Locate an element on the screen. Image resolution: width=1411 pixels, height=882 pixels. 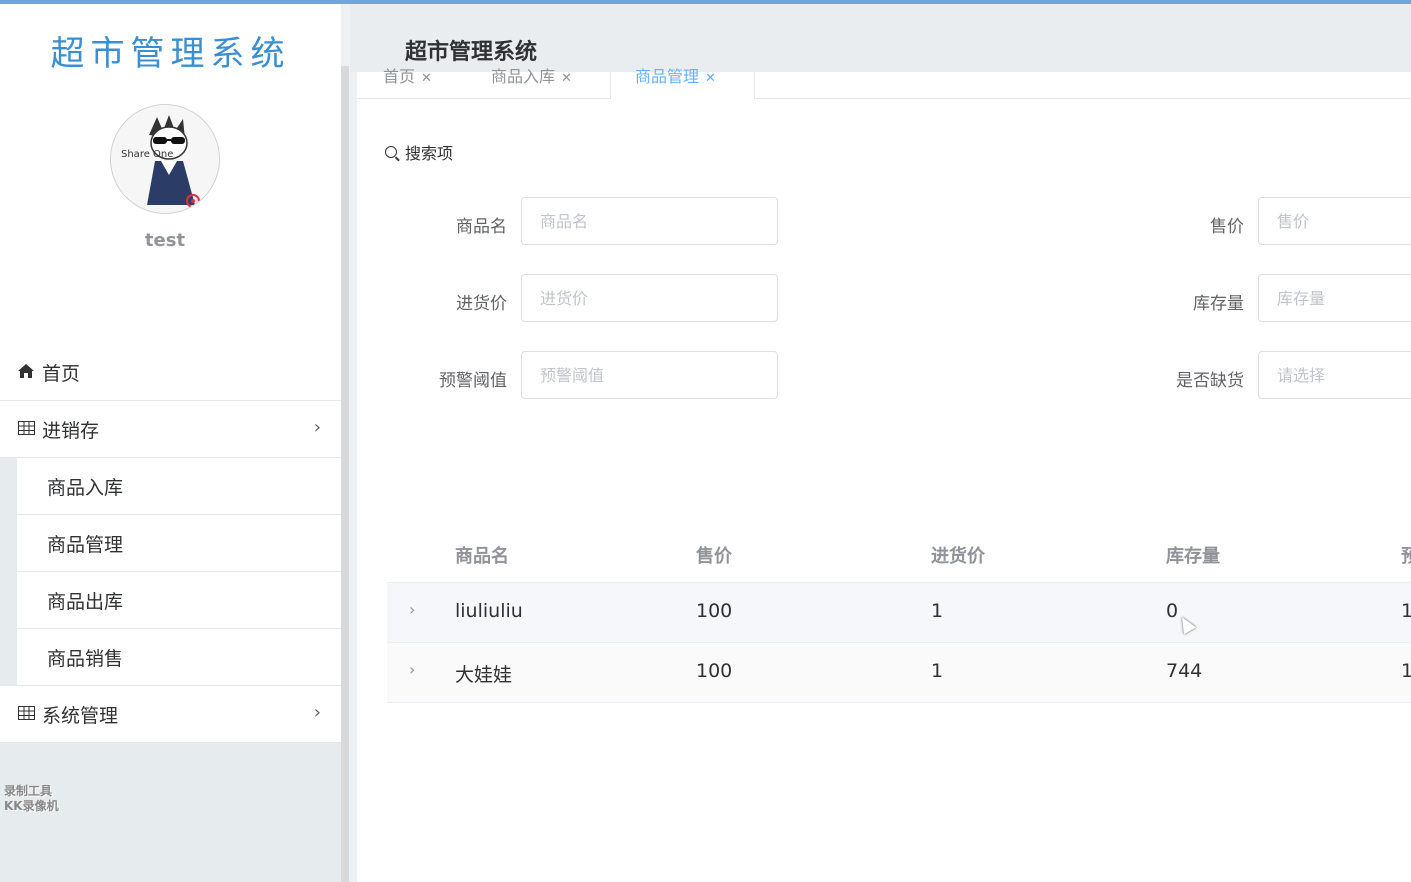
column-header: 进货价 is located at coordinates (958, 555).